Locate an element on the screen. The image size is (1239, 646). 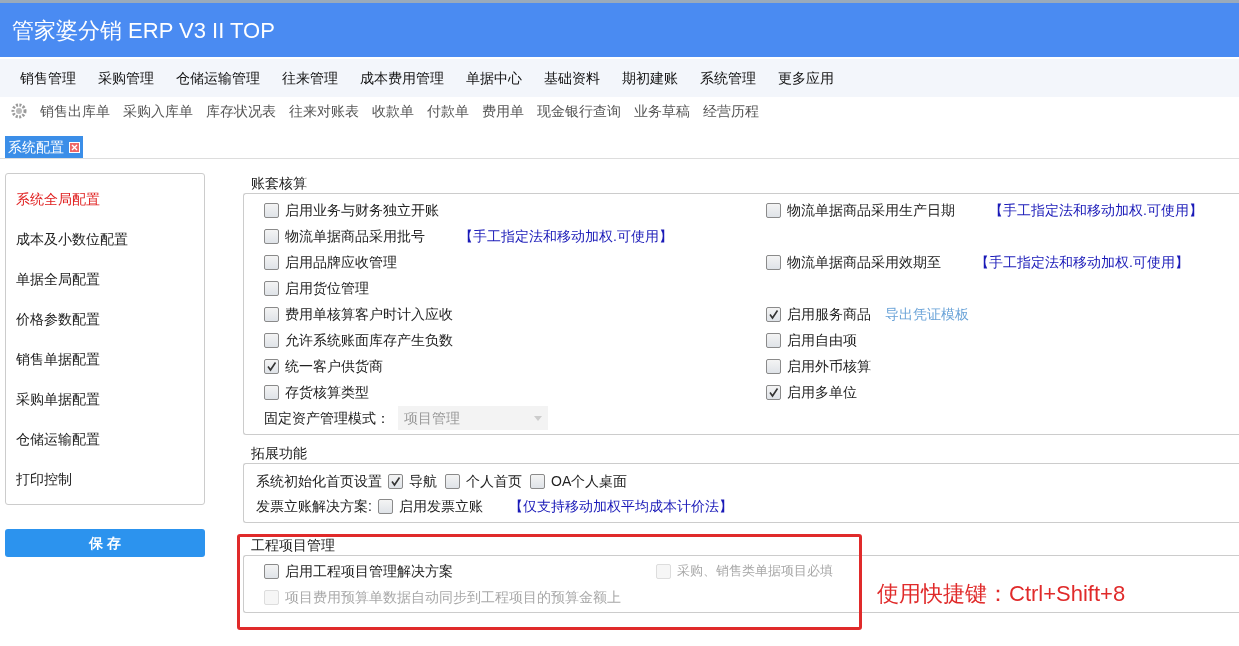
checkbox-label: 存货核算类型 is located at coordinates (327, 392).